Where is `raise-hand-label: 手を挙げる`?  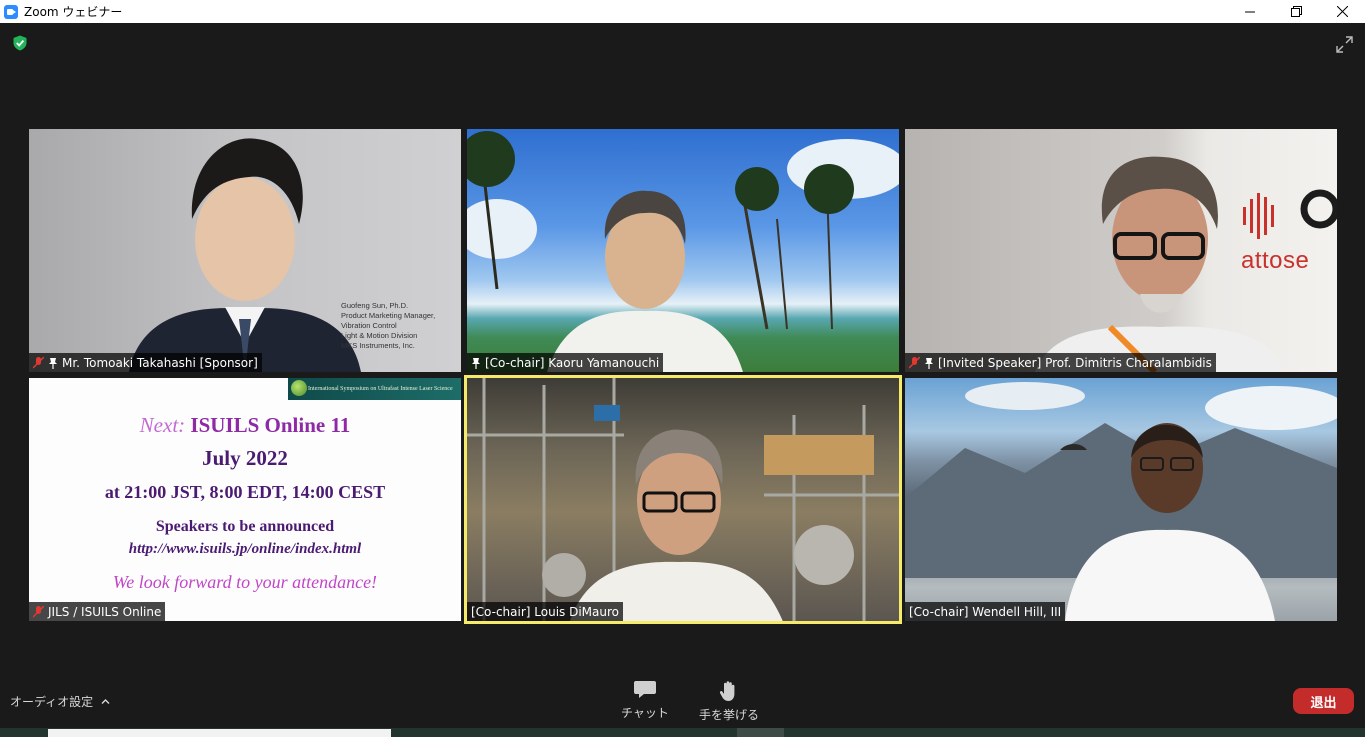 raise-hand-label: 手を挙げる is located at coordinates (728, 715).